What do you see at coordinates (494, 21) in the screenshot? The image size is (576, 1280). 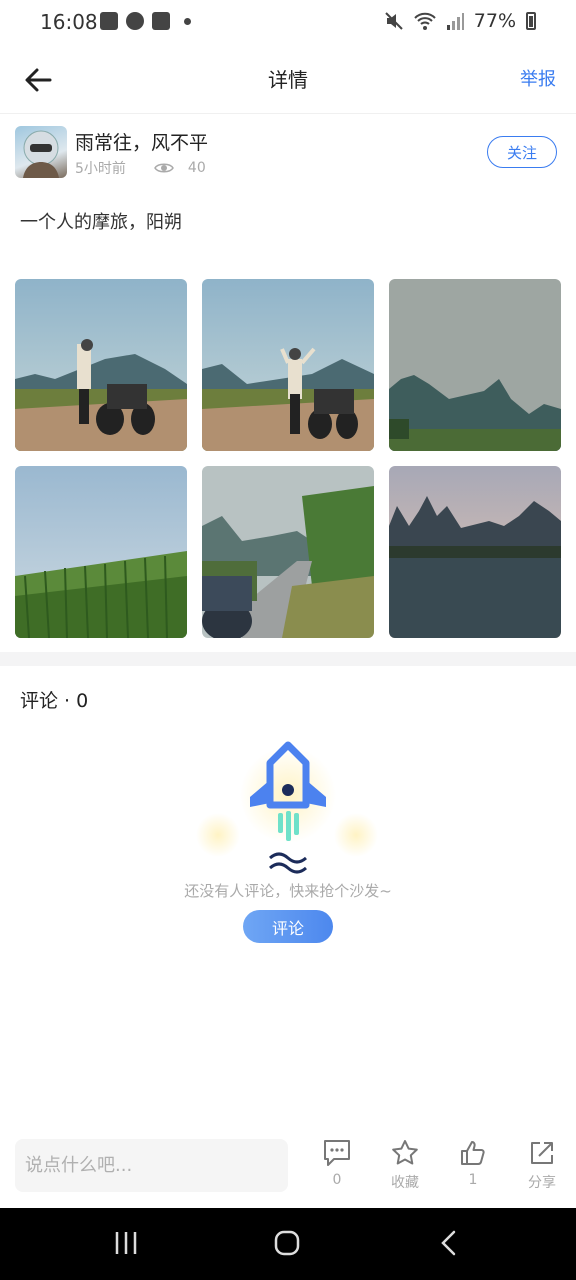 I see `battery-percent: 77%` at bounding box center [494, 21].